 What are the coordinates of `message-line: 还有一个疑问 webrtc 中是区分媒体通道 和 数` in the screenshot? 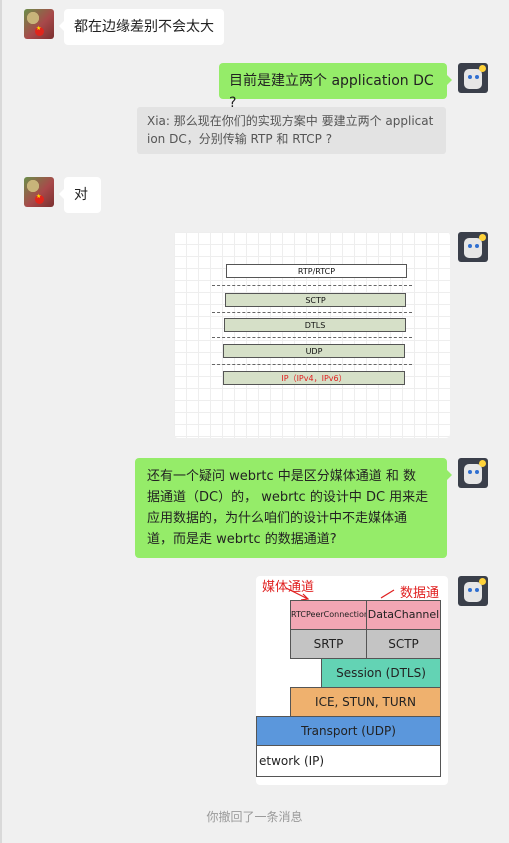 It's located at (282, 476).